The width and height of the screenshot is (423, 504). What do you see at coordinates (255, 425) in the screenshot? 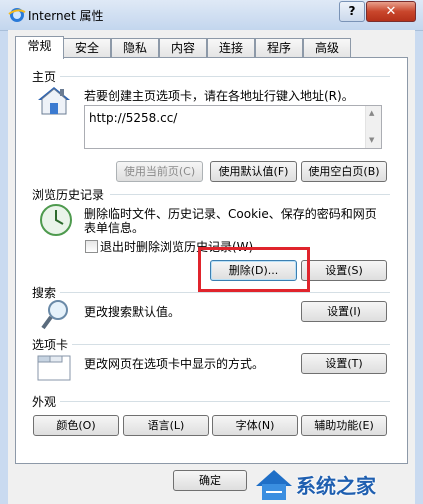
I see `fonts-button: 字体(N)` at bounding box center [255, 425].